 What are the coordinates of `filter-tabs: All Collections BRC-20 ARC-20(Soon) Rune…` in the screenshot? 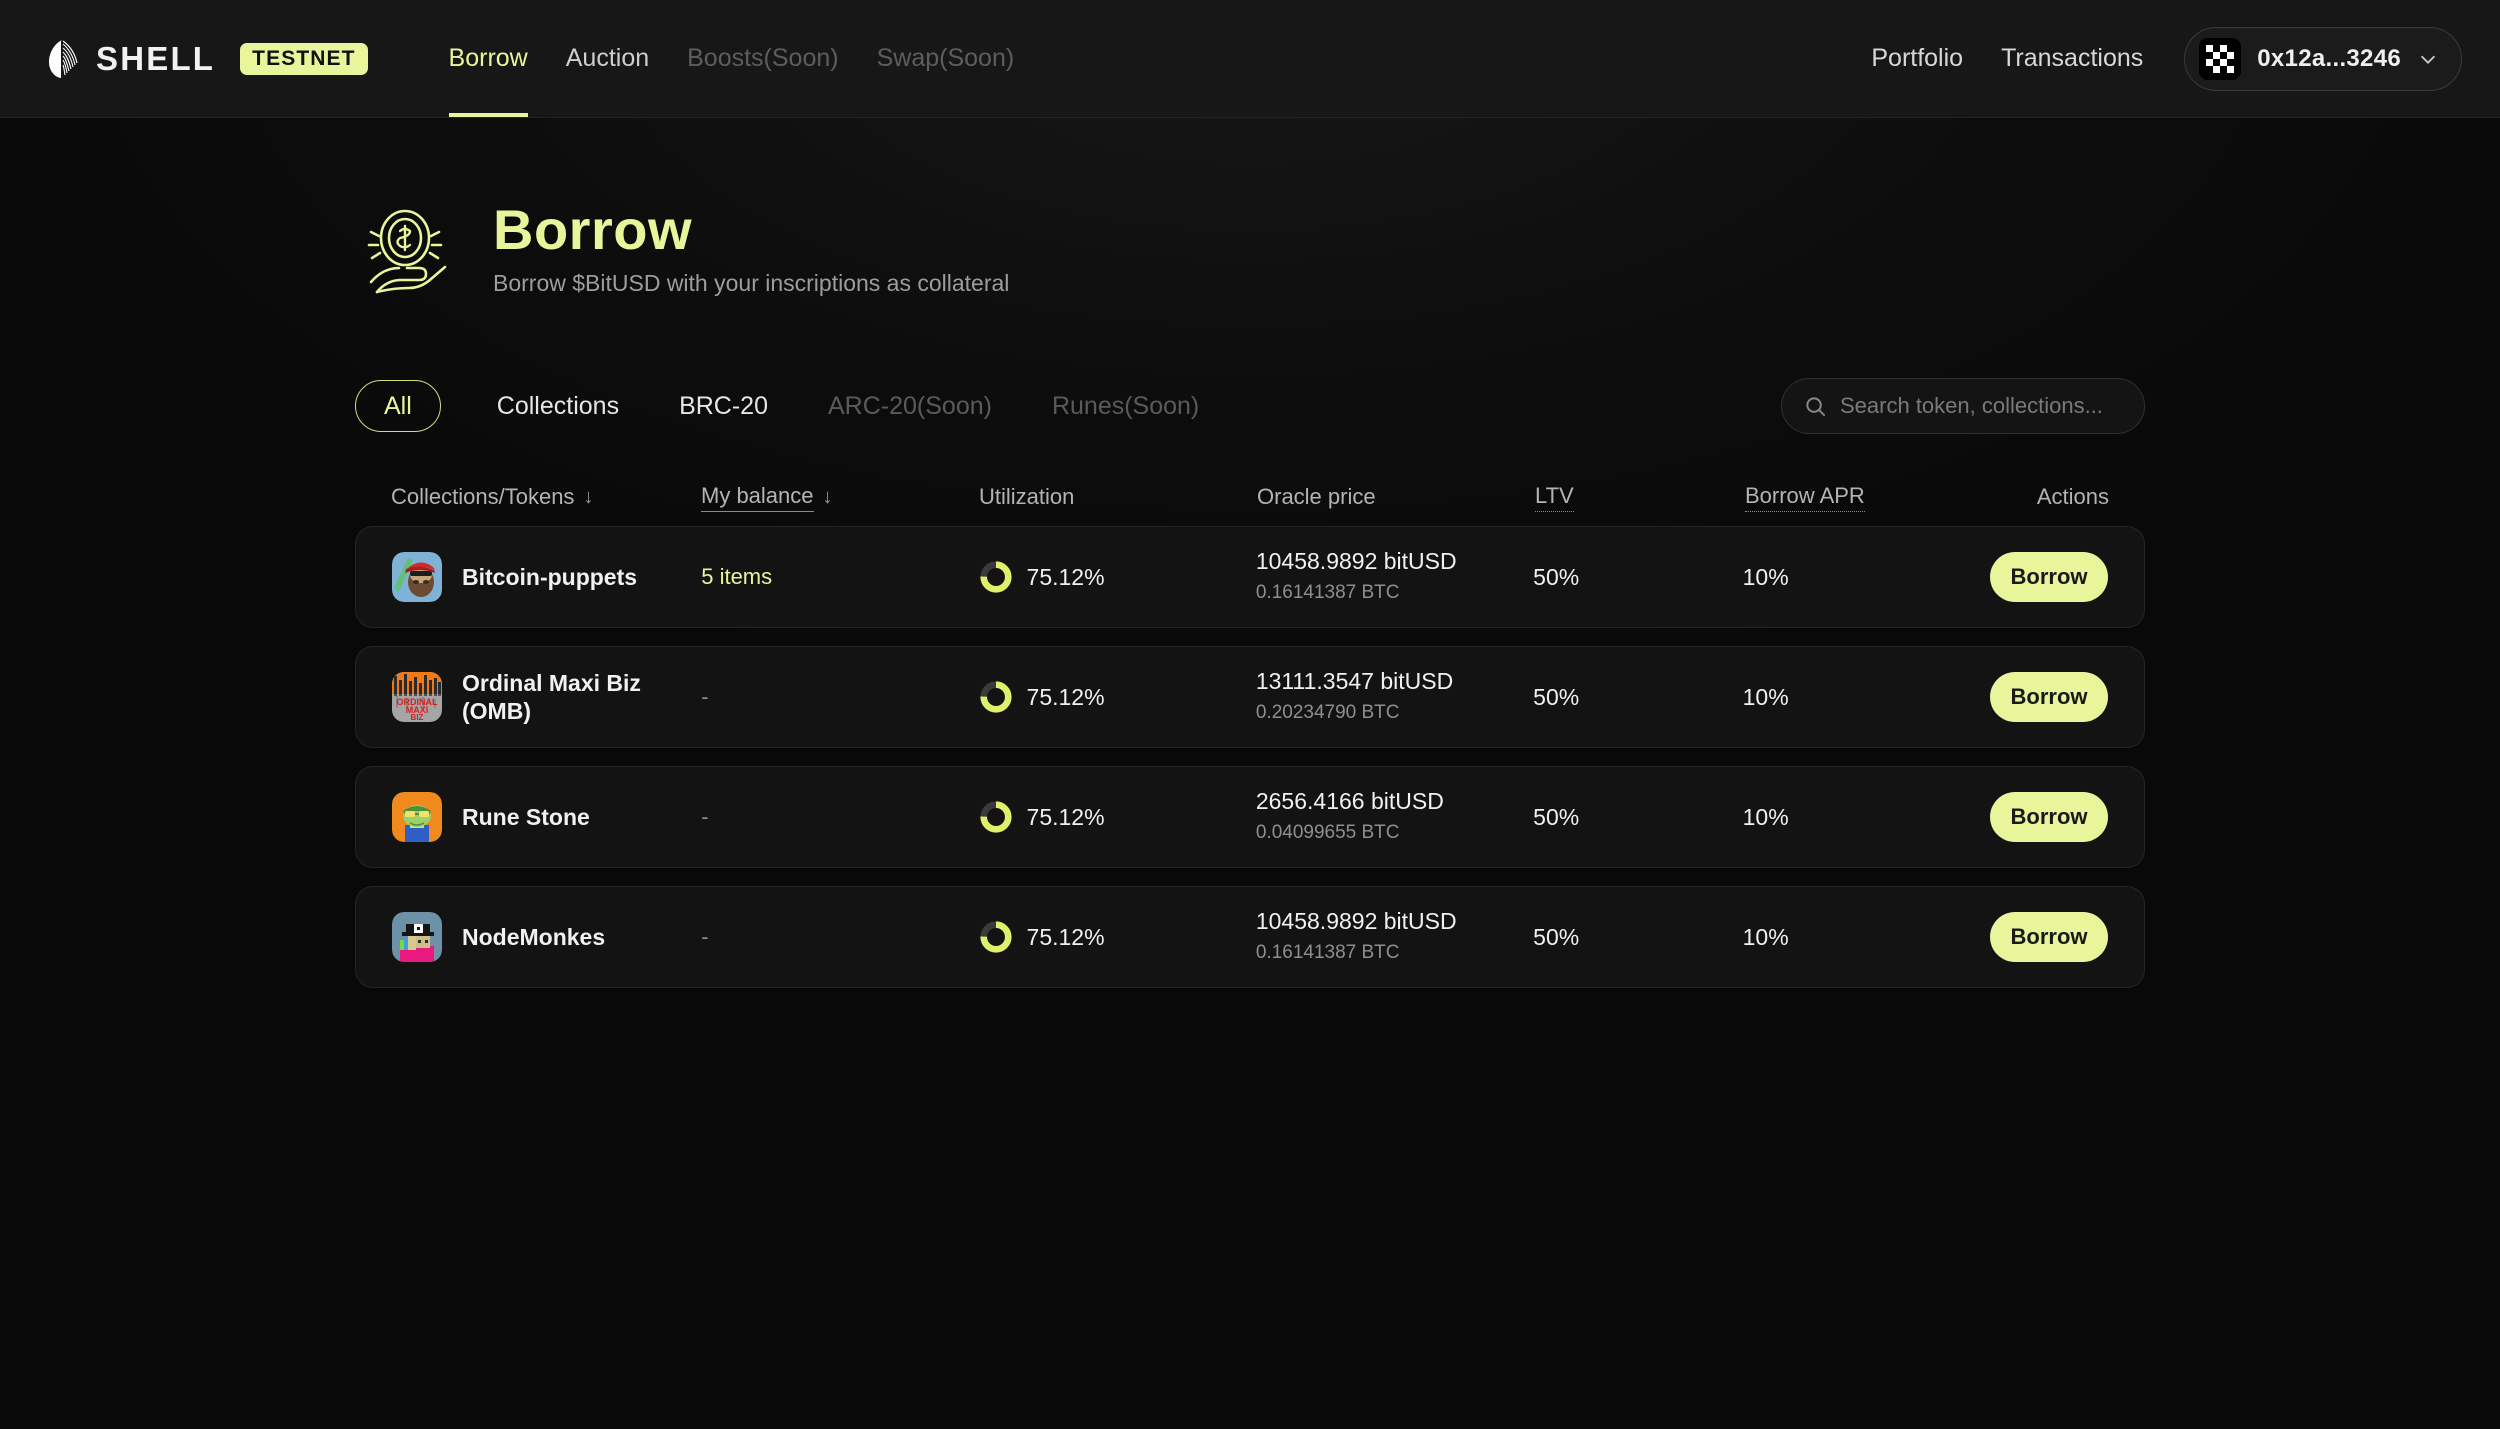 It's located at (792, 406).